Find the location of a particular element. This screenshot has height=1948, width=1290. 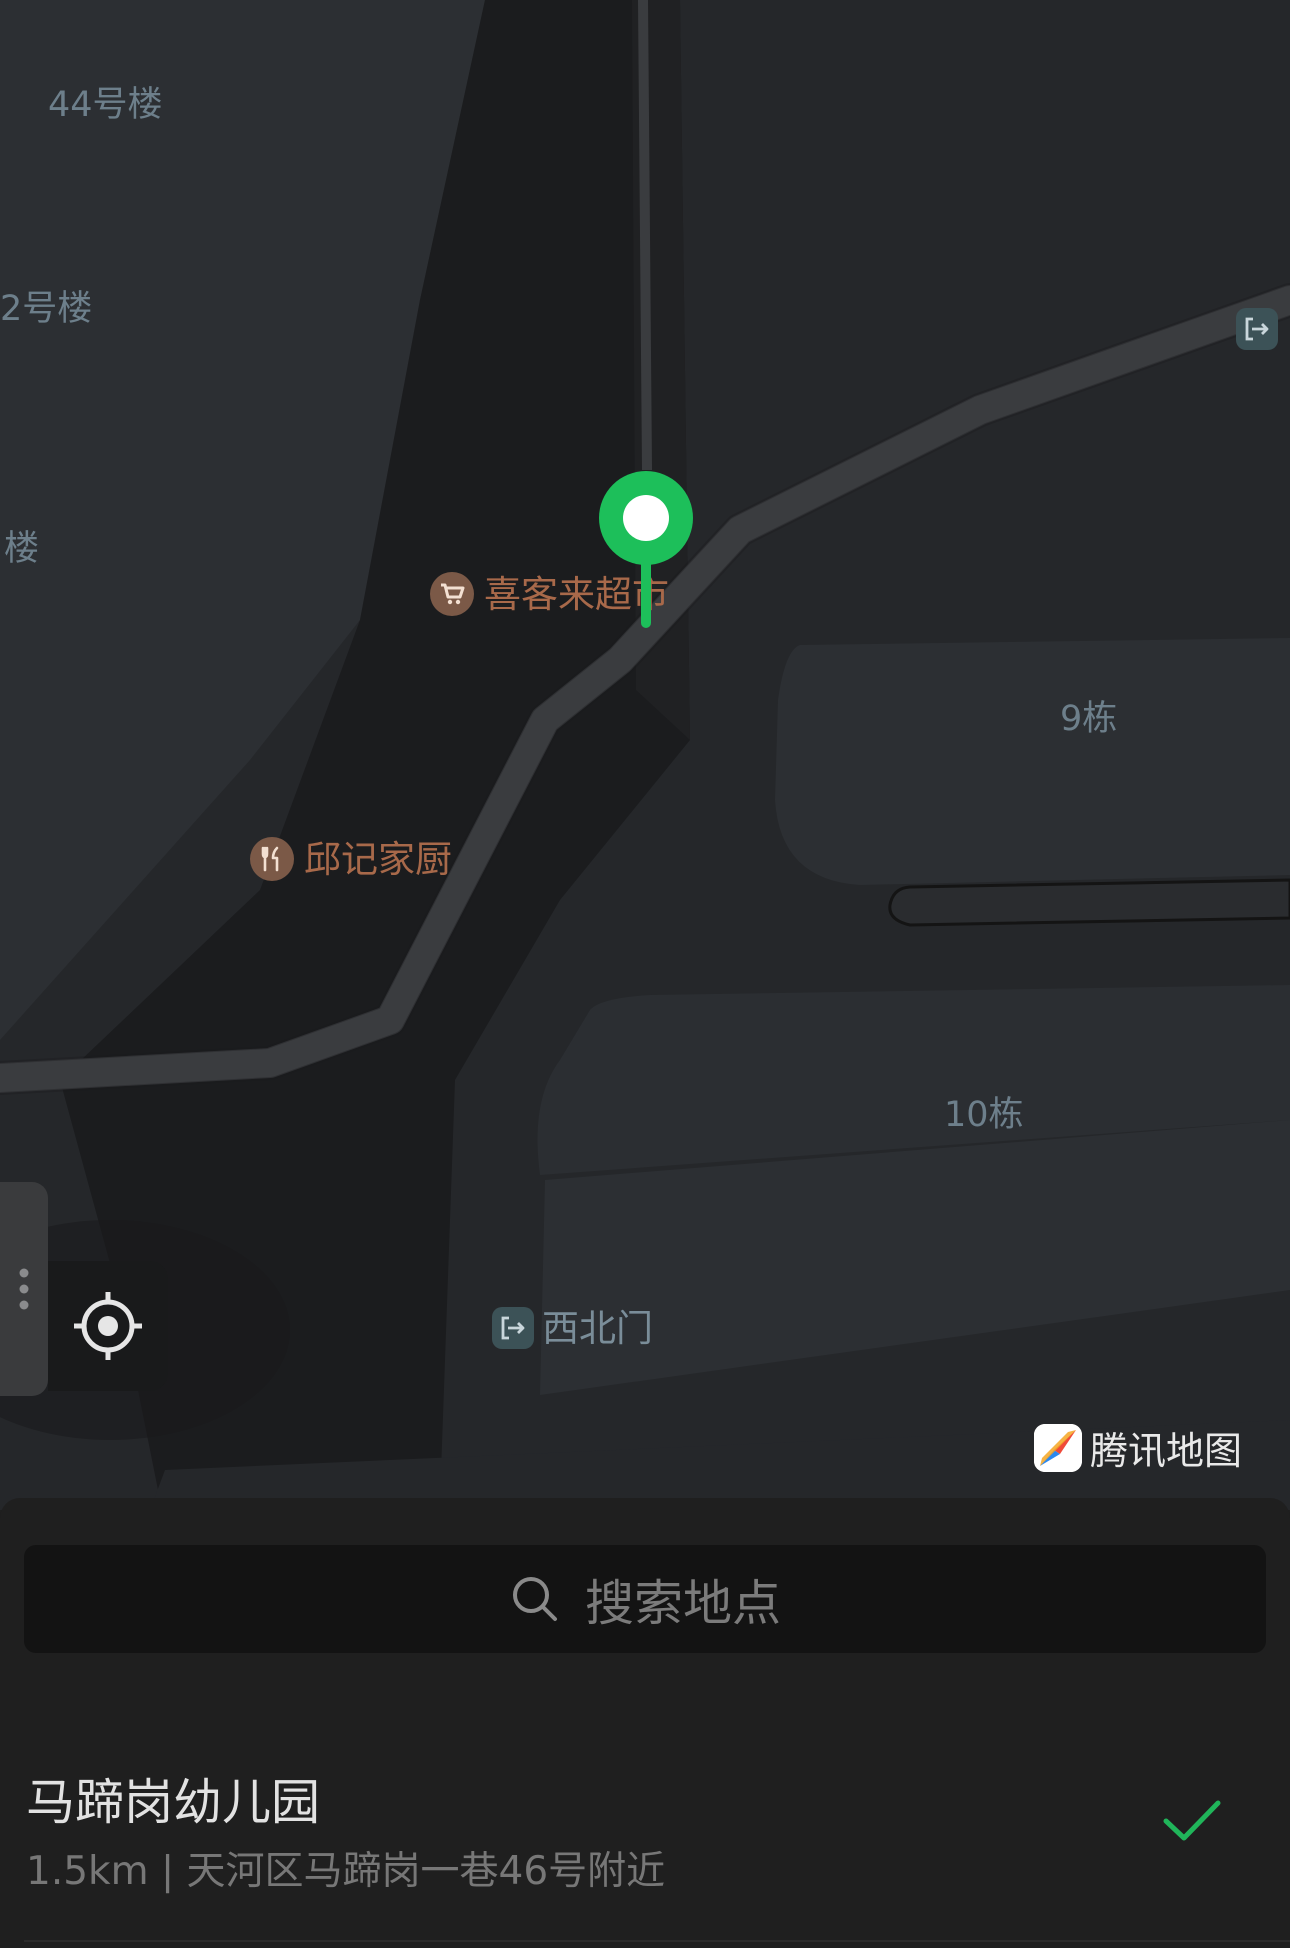

building-label: 10栋 is located at coordinates (984, 1115).